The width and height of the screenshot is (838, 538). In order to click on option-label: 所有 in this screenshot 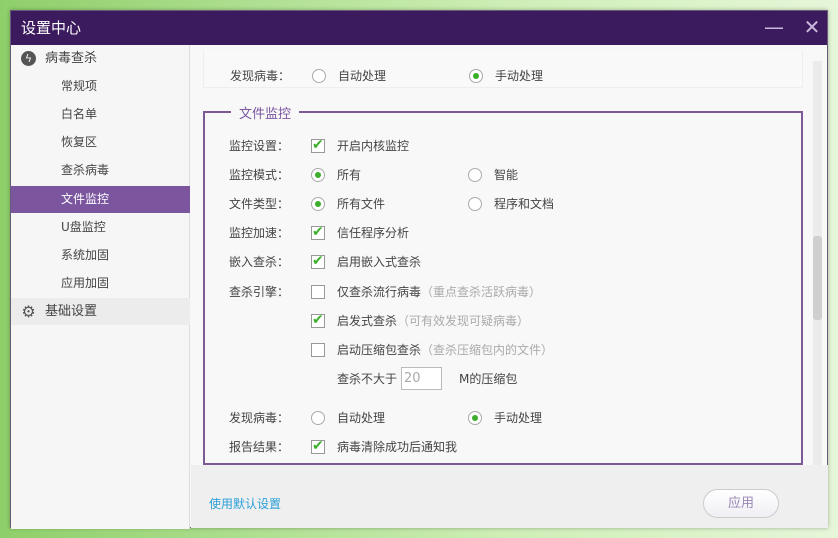, I will do `click(349, 175)`.